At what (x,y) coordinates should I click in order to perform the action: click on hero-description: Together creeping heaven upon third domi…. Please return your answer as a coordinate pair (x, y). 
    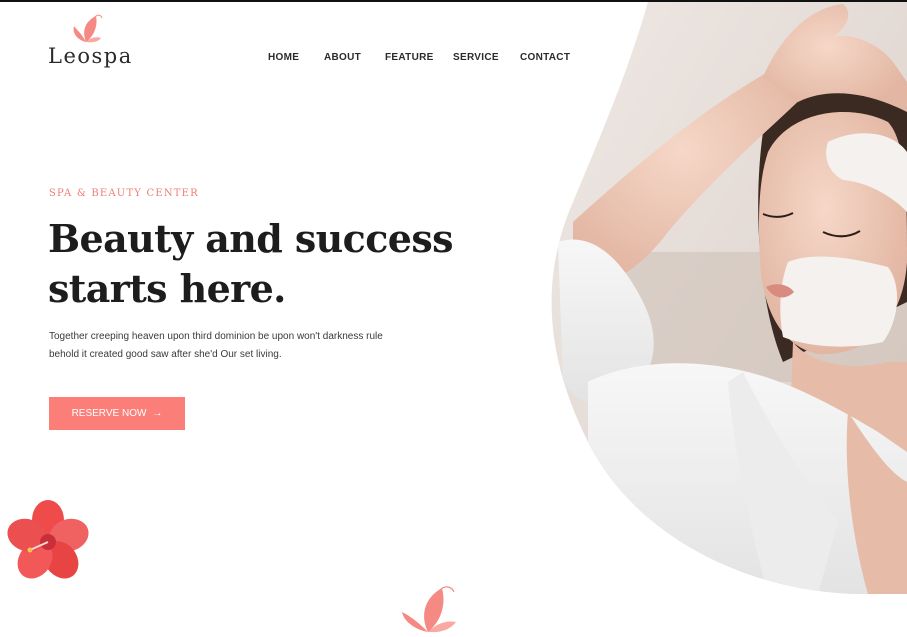
    Looking at the image, I should click on (229, 346).